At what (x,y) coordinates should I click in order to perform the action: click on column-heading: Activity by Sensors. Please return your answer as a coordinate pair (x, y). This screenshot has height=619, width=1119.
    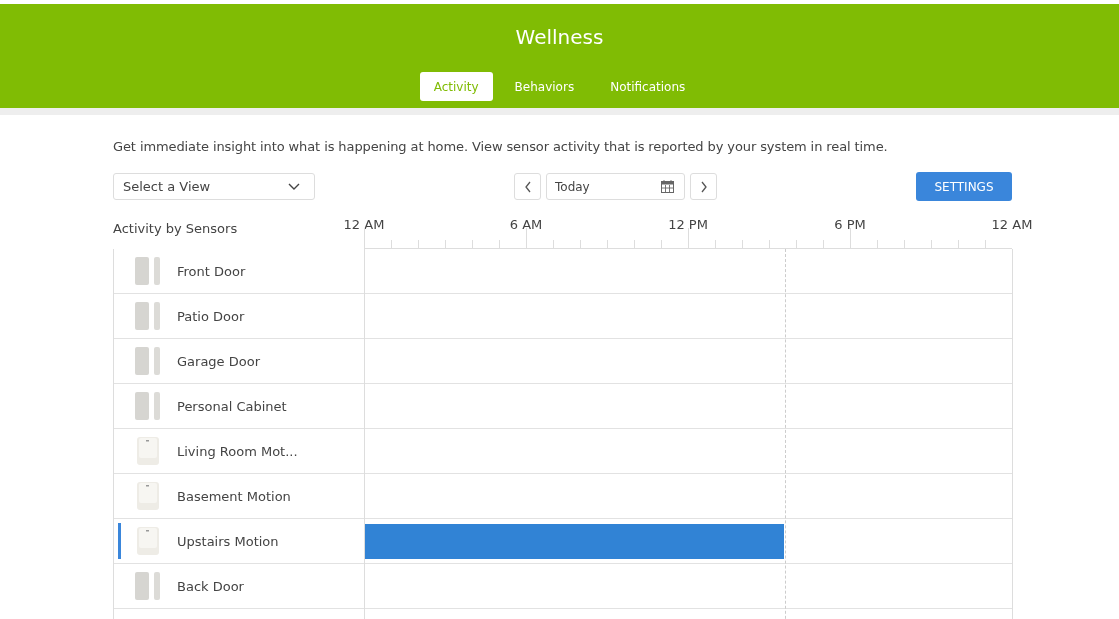
    Looking at the image, I should click on (175, 228).